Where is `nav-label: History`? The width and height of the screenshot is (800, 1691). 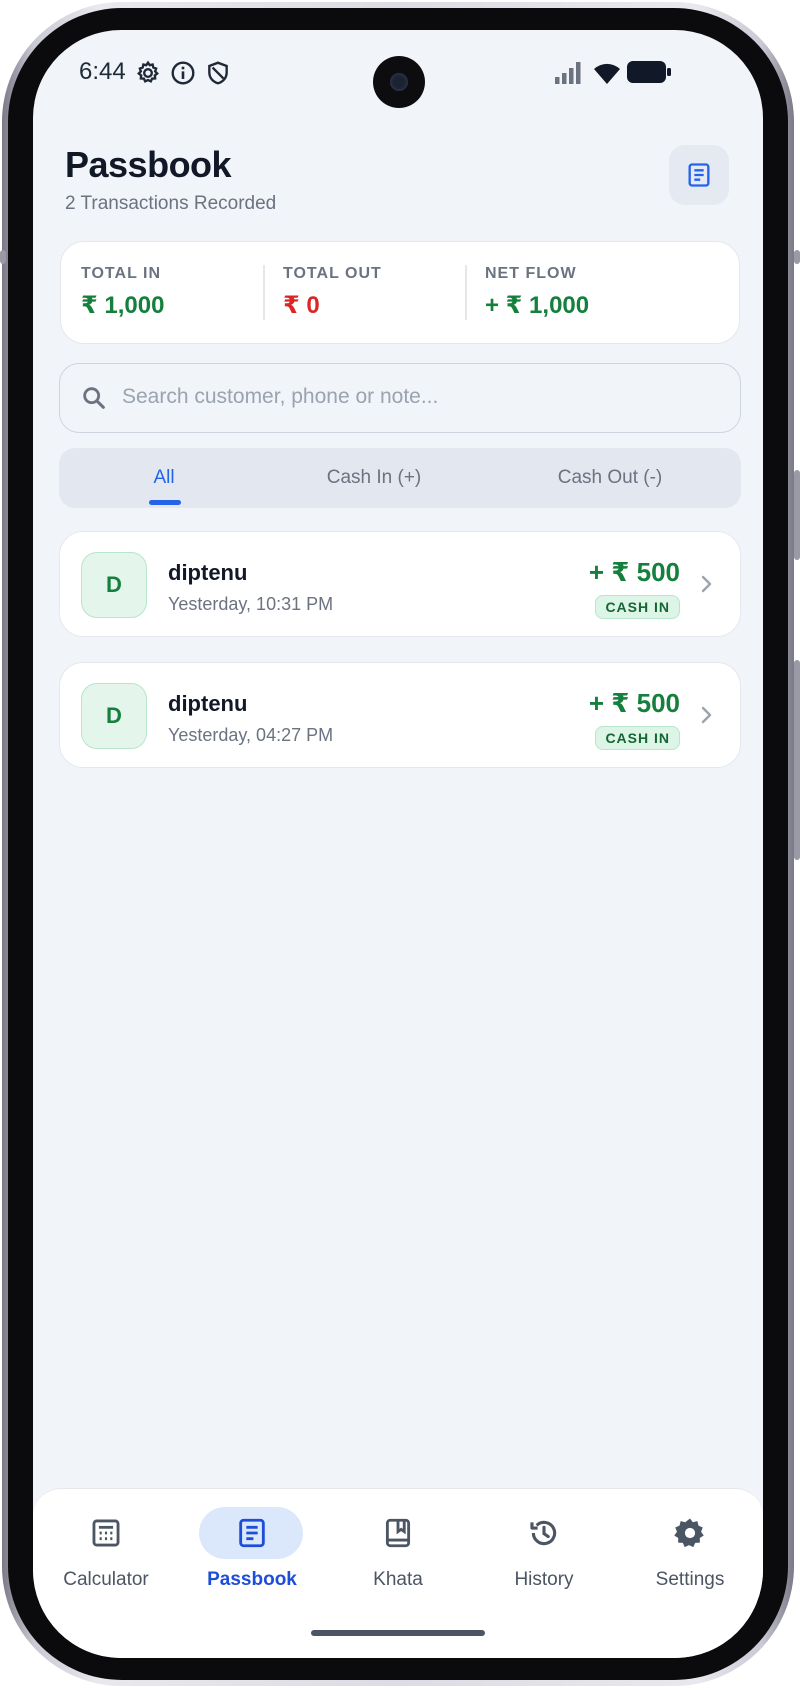 nav-label: History is located at coordinates (544, 1579).